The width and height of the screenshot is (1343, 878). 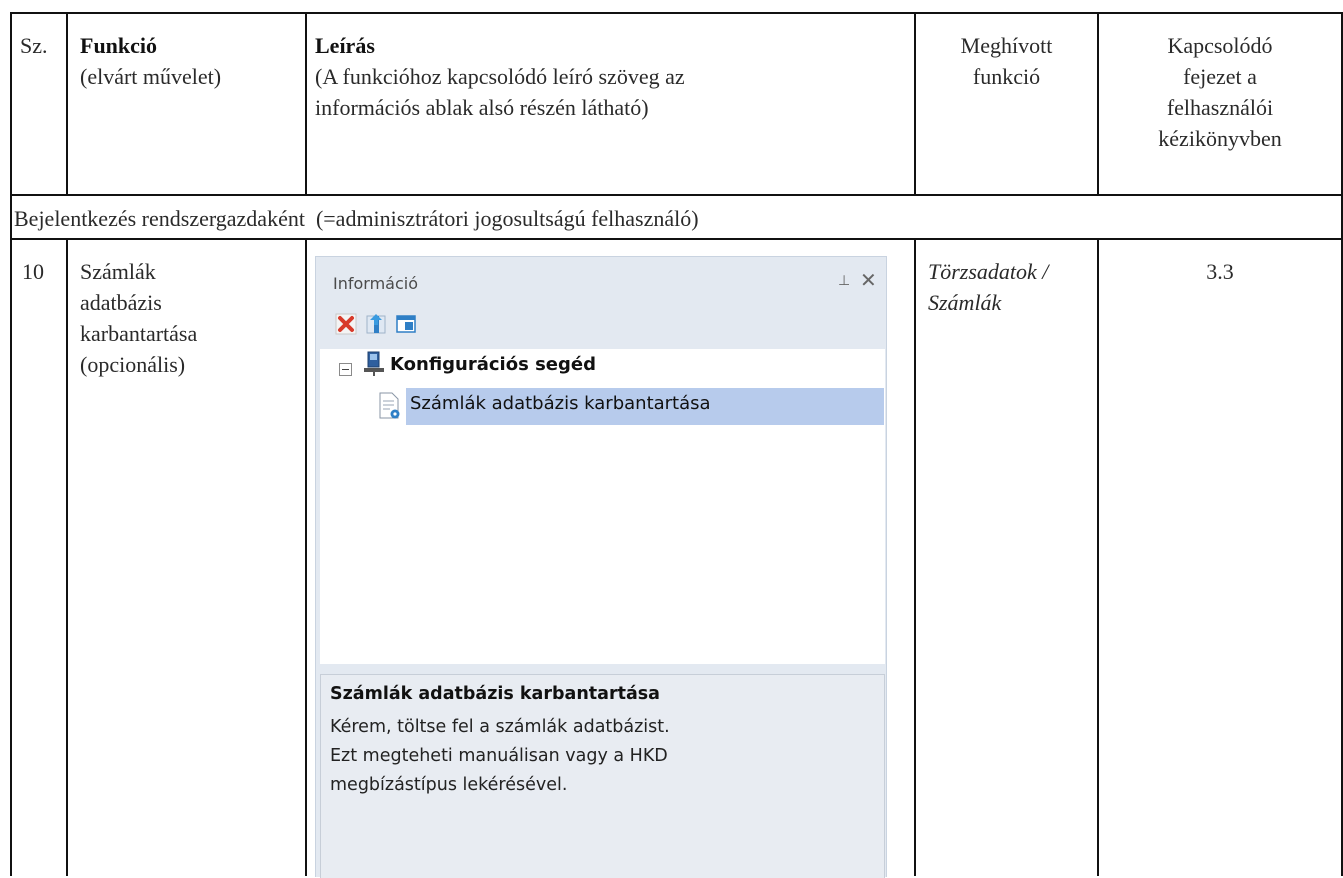 I want to click on header-leiras-subtitle-1: (A funkcióhoz kapcsolódó leíró szöveg az, so click(x=500, y=76).